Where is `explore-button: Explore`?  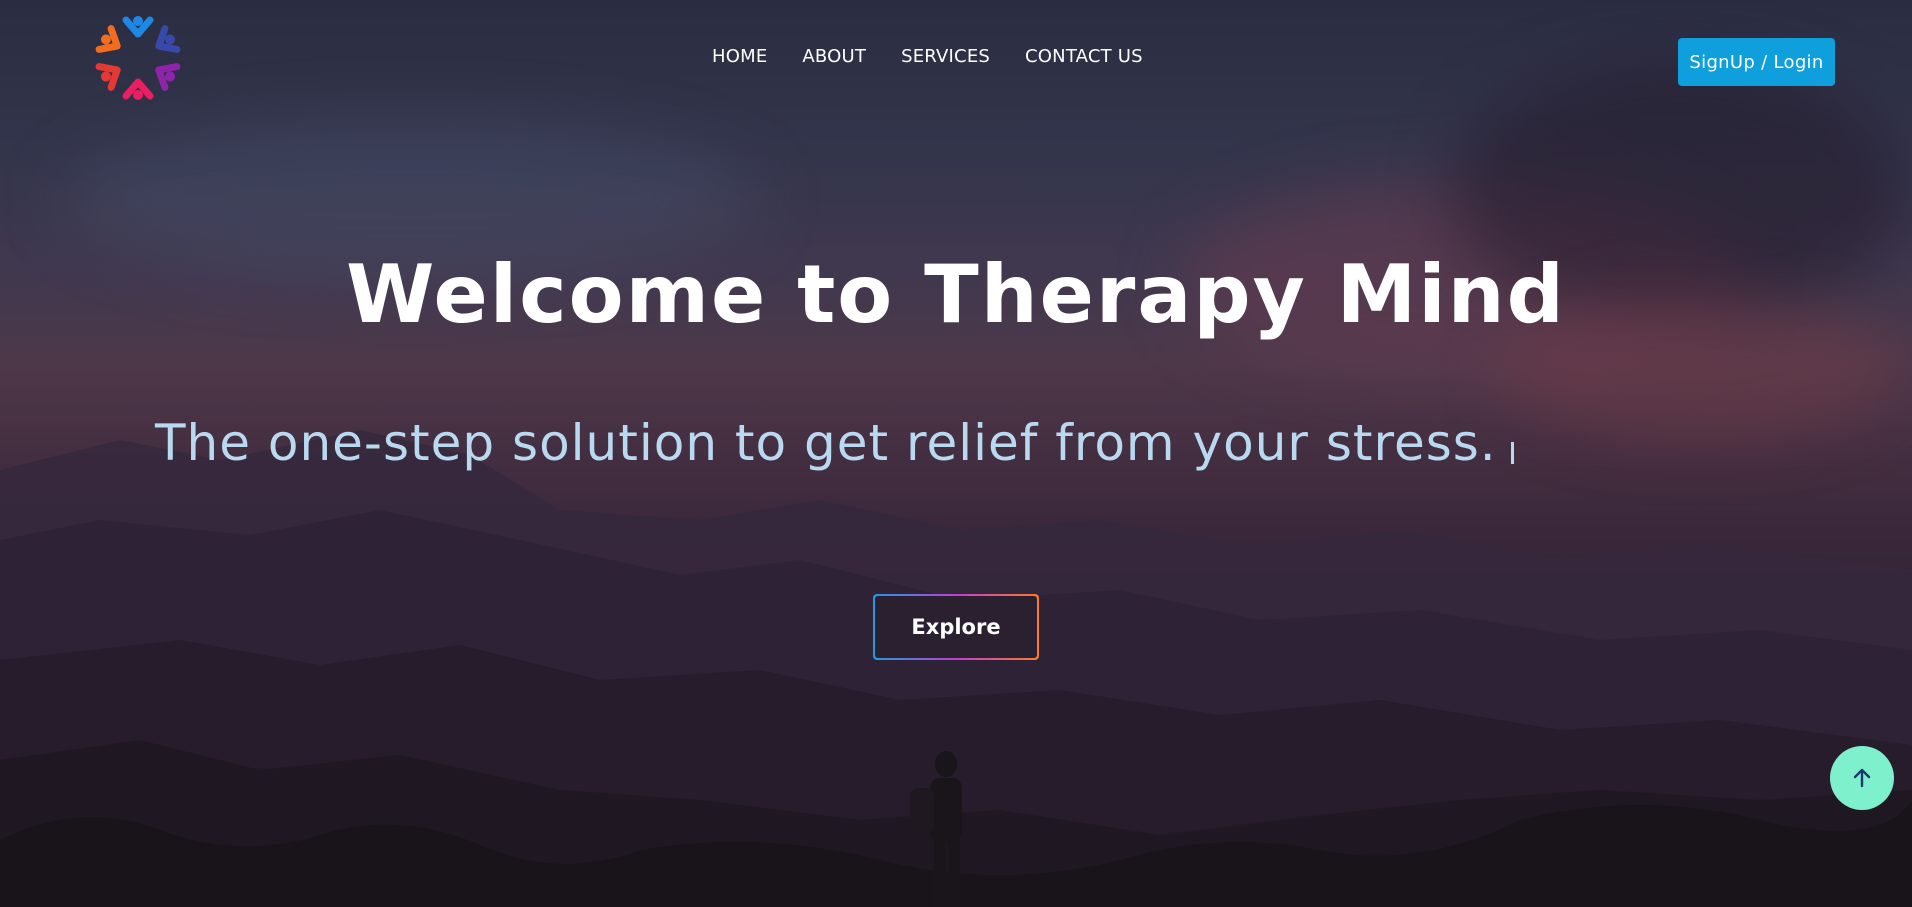 explore-button: Explore is located at coordinates (956, 627).